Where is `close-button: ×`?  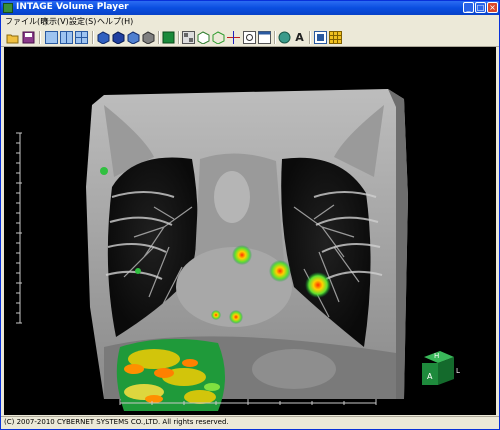 close-button: × is located at coordinates (492, 7).